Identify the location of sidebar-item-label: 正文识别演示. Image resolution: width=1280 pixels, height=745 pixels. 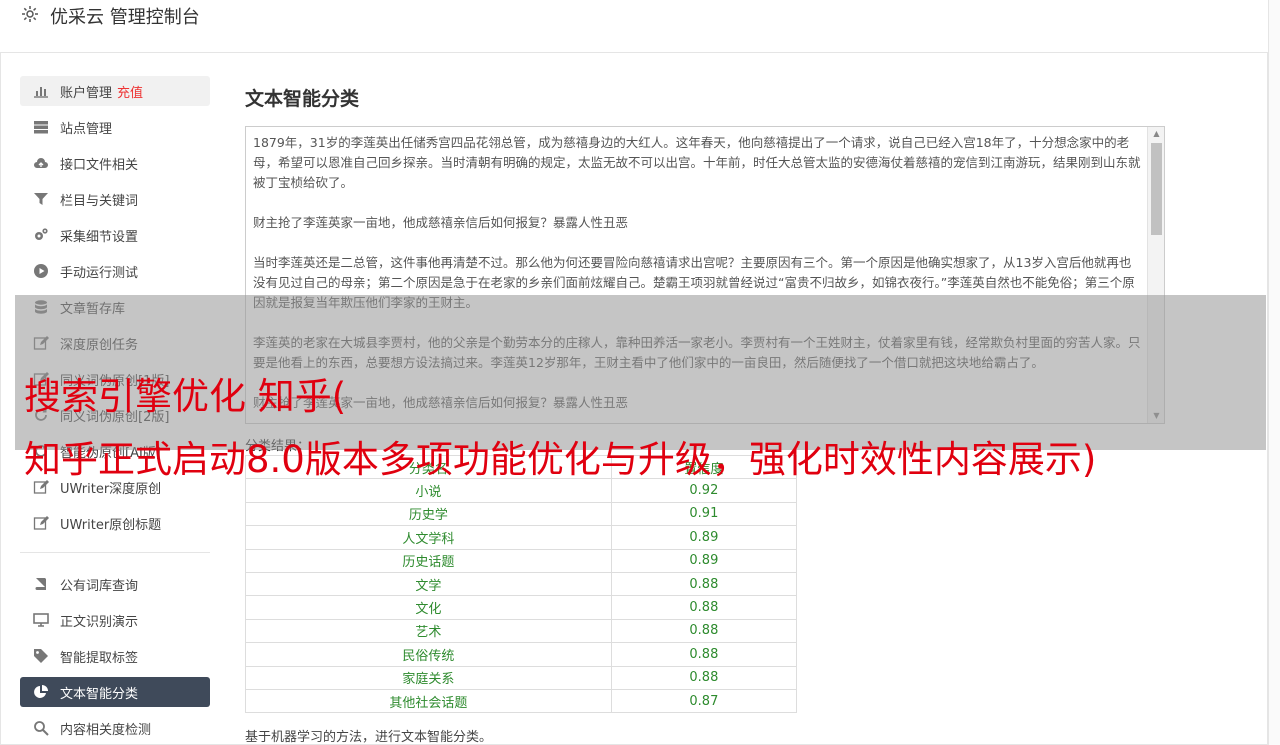
(99, 622).